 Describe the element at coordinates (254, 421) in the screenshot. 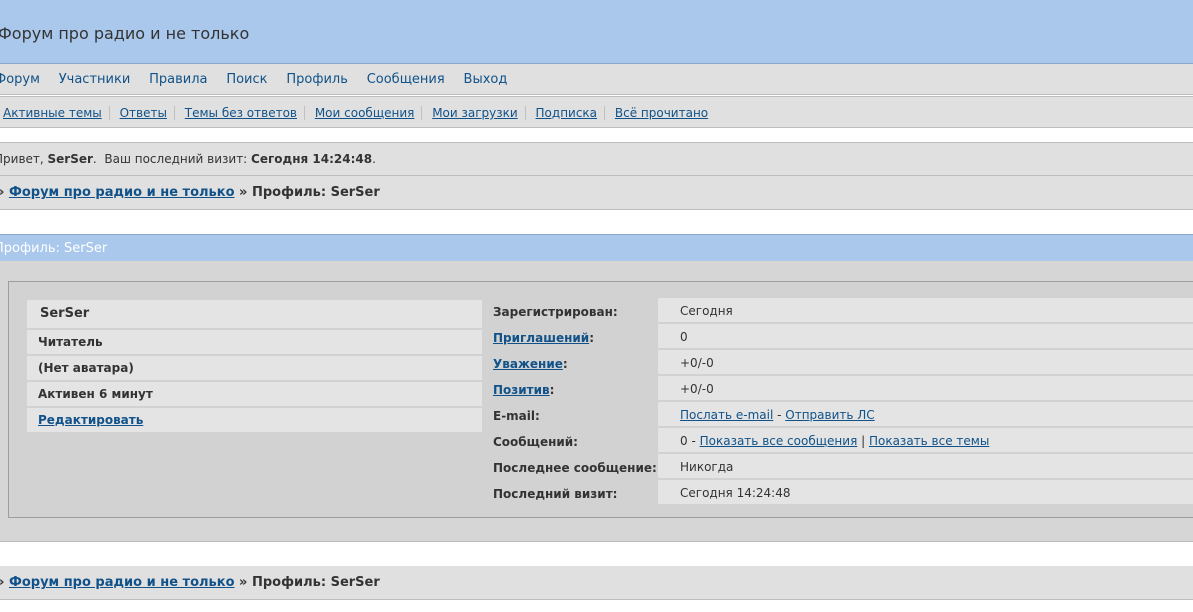

I see `edit-profile-row: Редактировать` at that location.